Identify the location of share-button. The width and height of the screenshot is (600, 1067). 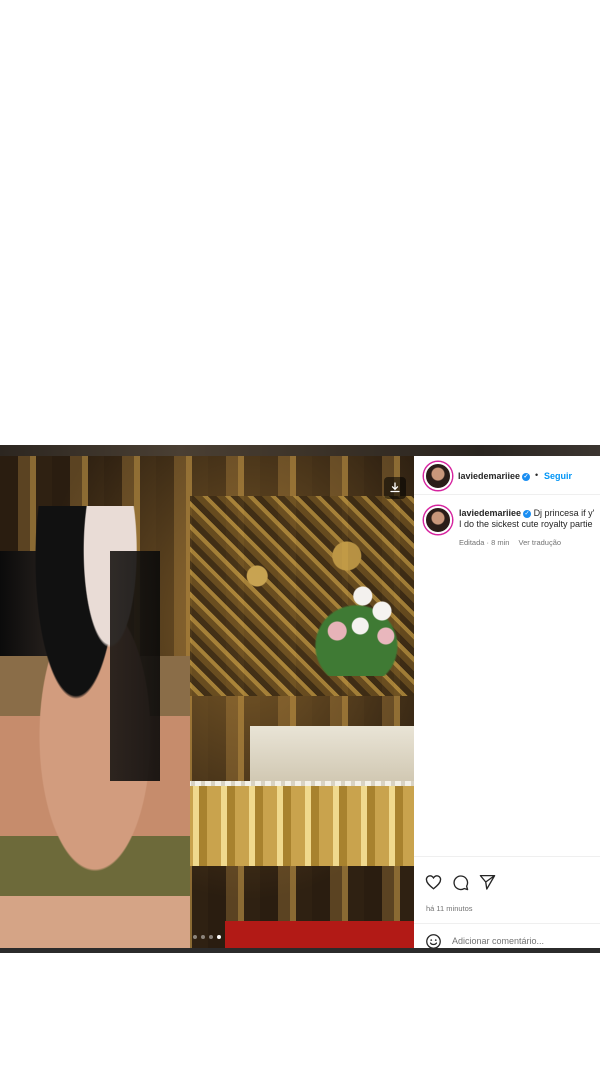
(487, 882).